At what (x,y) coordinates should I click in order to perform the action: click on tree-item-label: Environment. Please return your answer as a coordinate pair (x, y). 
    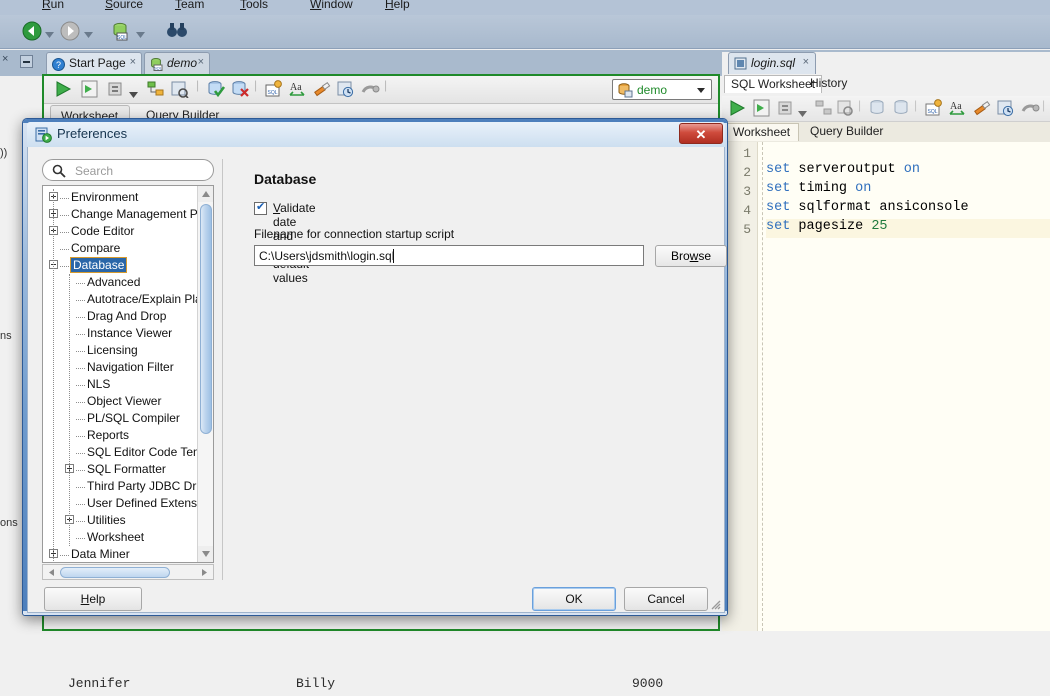
    Looking at the image, I should click on (105, 197).